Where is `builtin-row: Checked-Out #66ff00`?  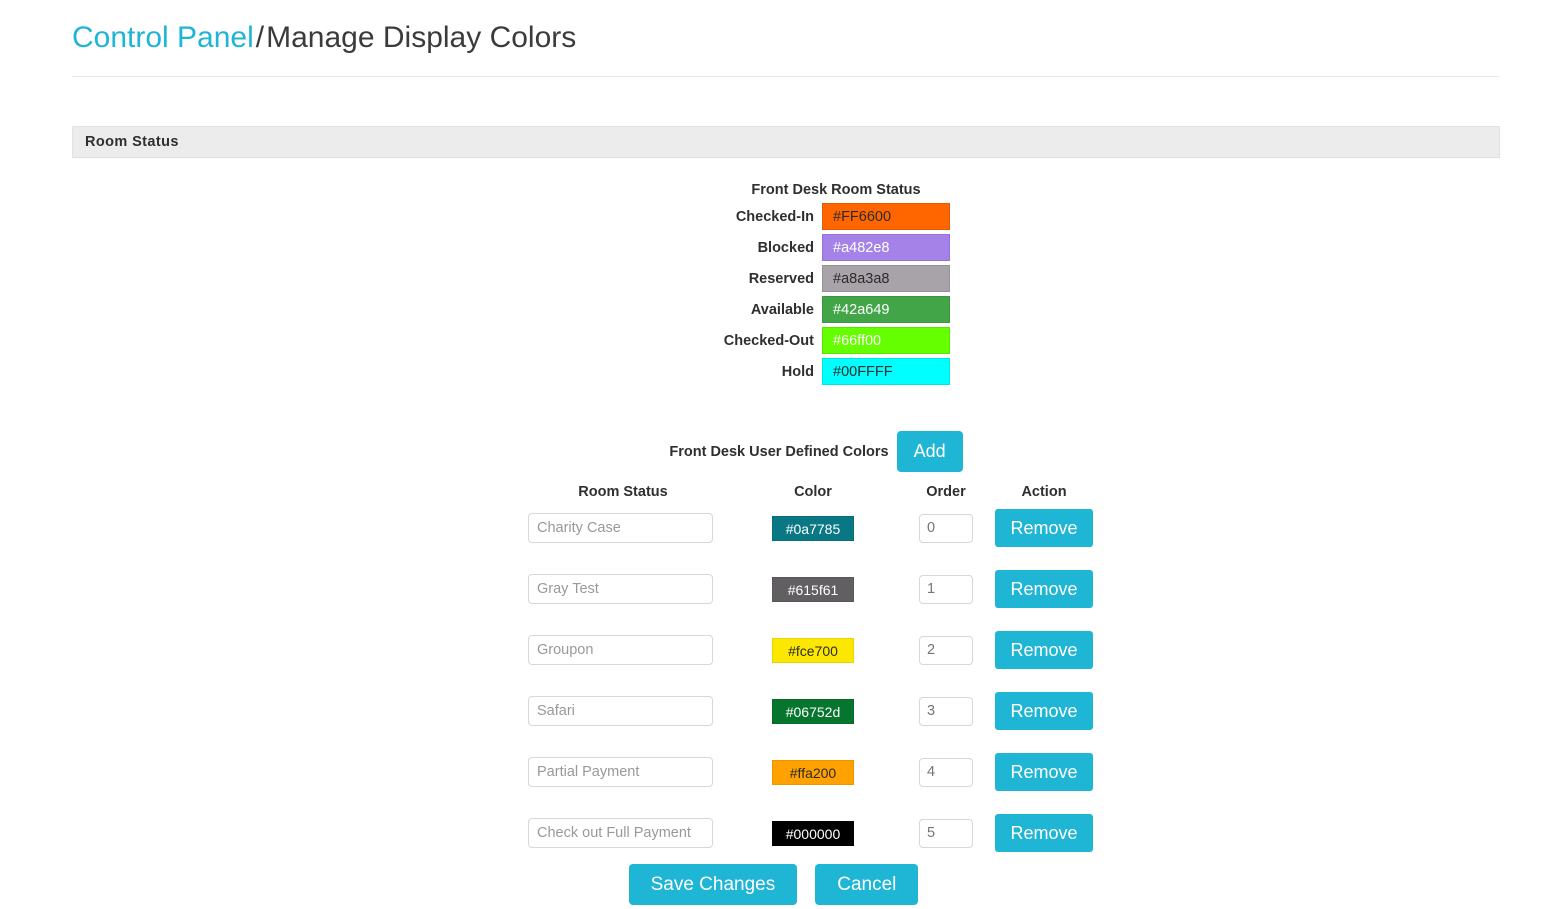
builtin-row: Checked-Out #66ff00 is located at coordinates (786, 340).